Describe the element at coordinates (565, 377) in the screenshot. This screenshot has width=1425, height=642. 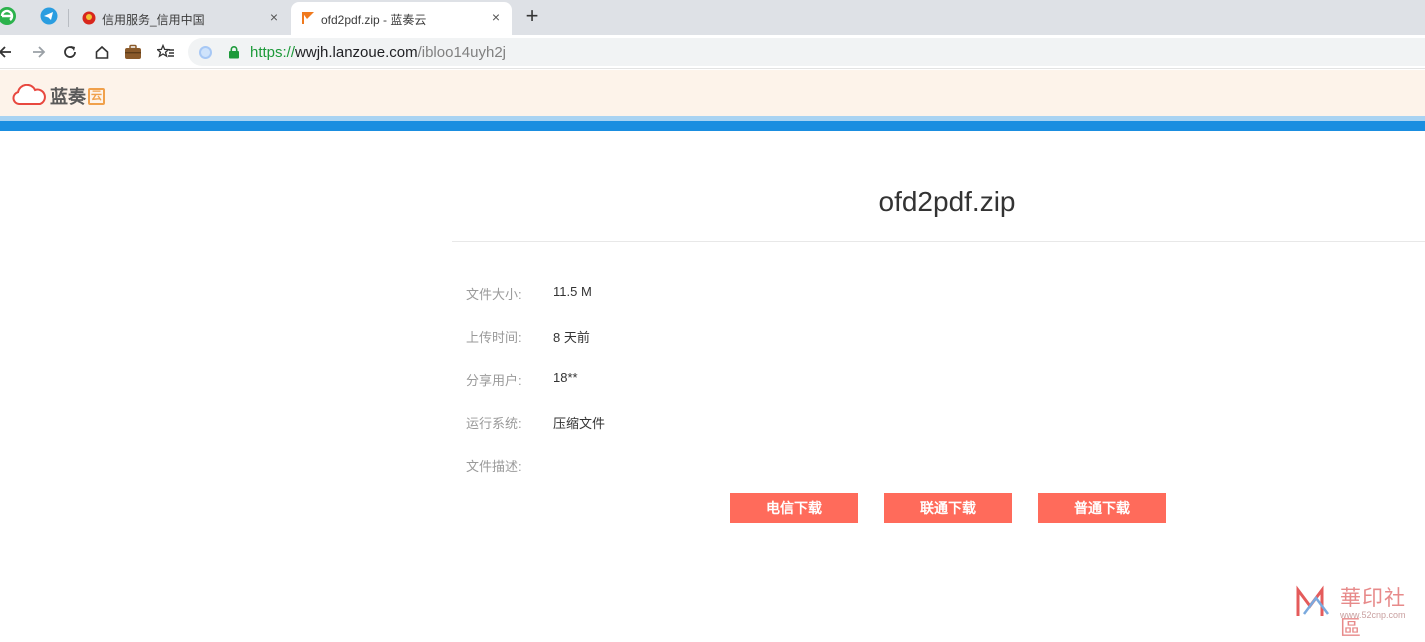
I see `info-value: 18**` at that location.